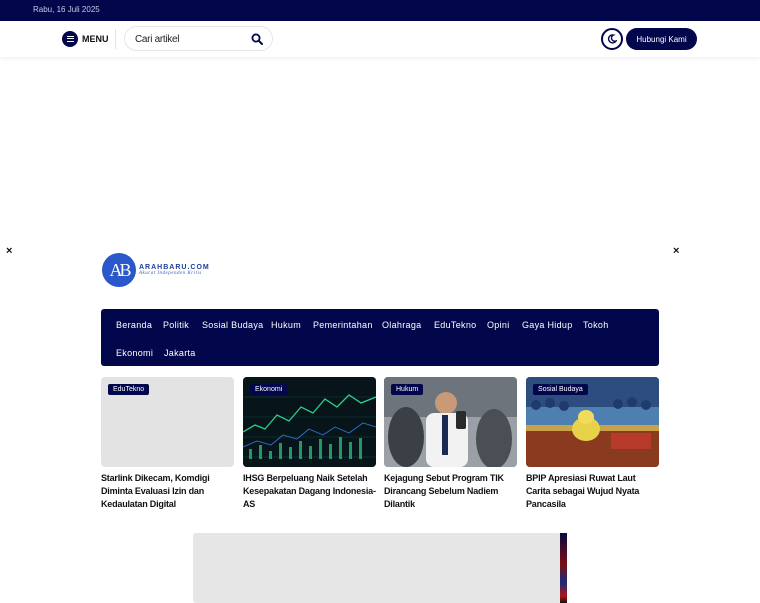  Describe the element at coordinates (180, 353) in the screenshot. I see `nav-item-jakarta: Jakarta` at that location.